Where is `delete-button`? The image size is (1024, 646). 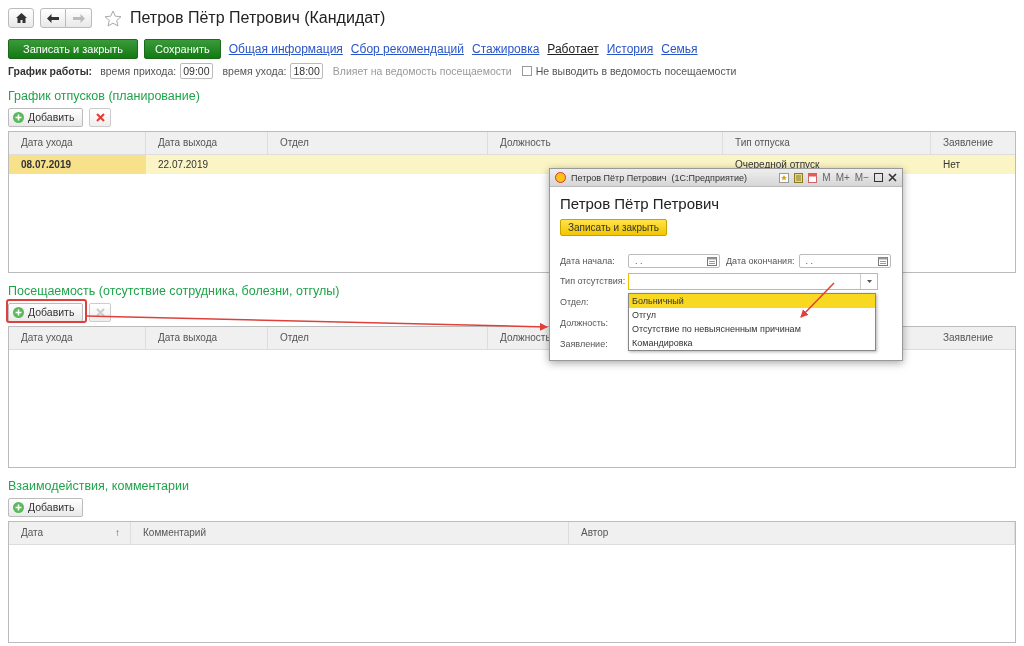 delete-button is located at coordinates (100, 117).